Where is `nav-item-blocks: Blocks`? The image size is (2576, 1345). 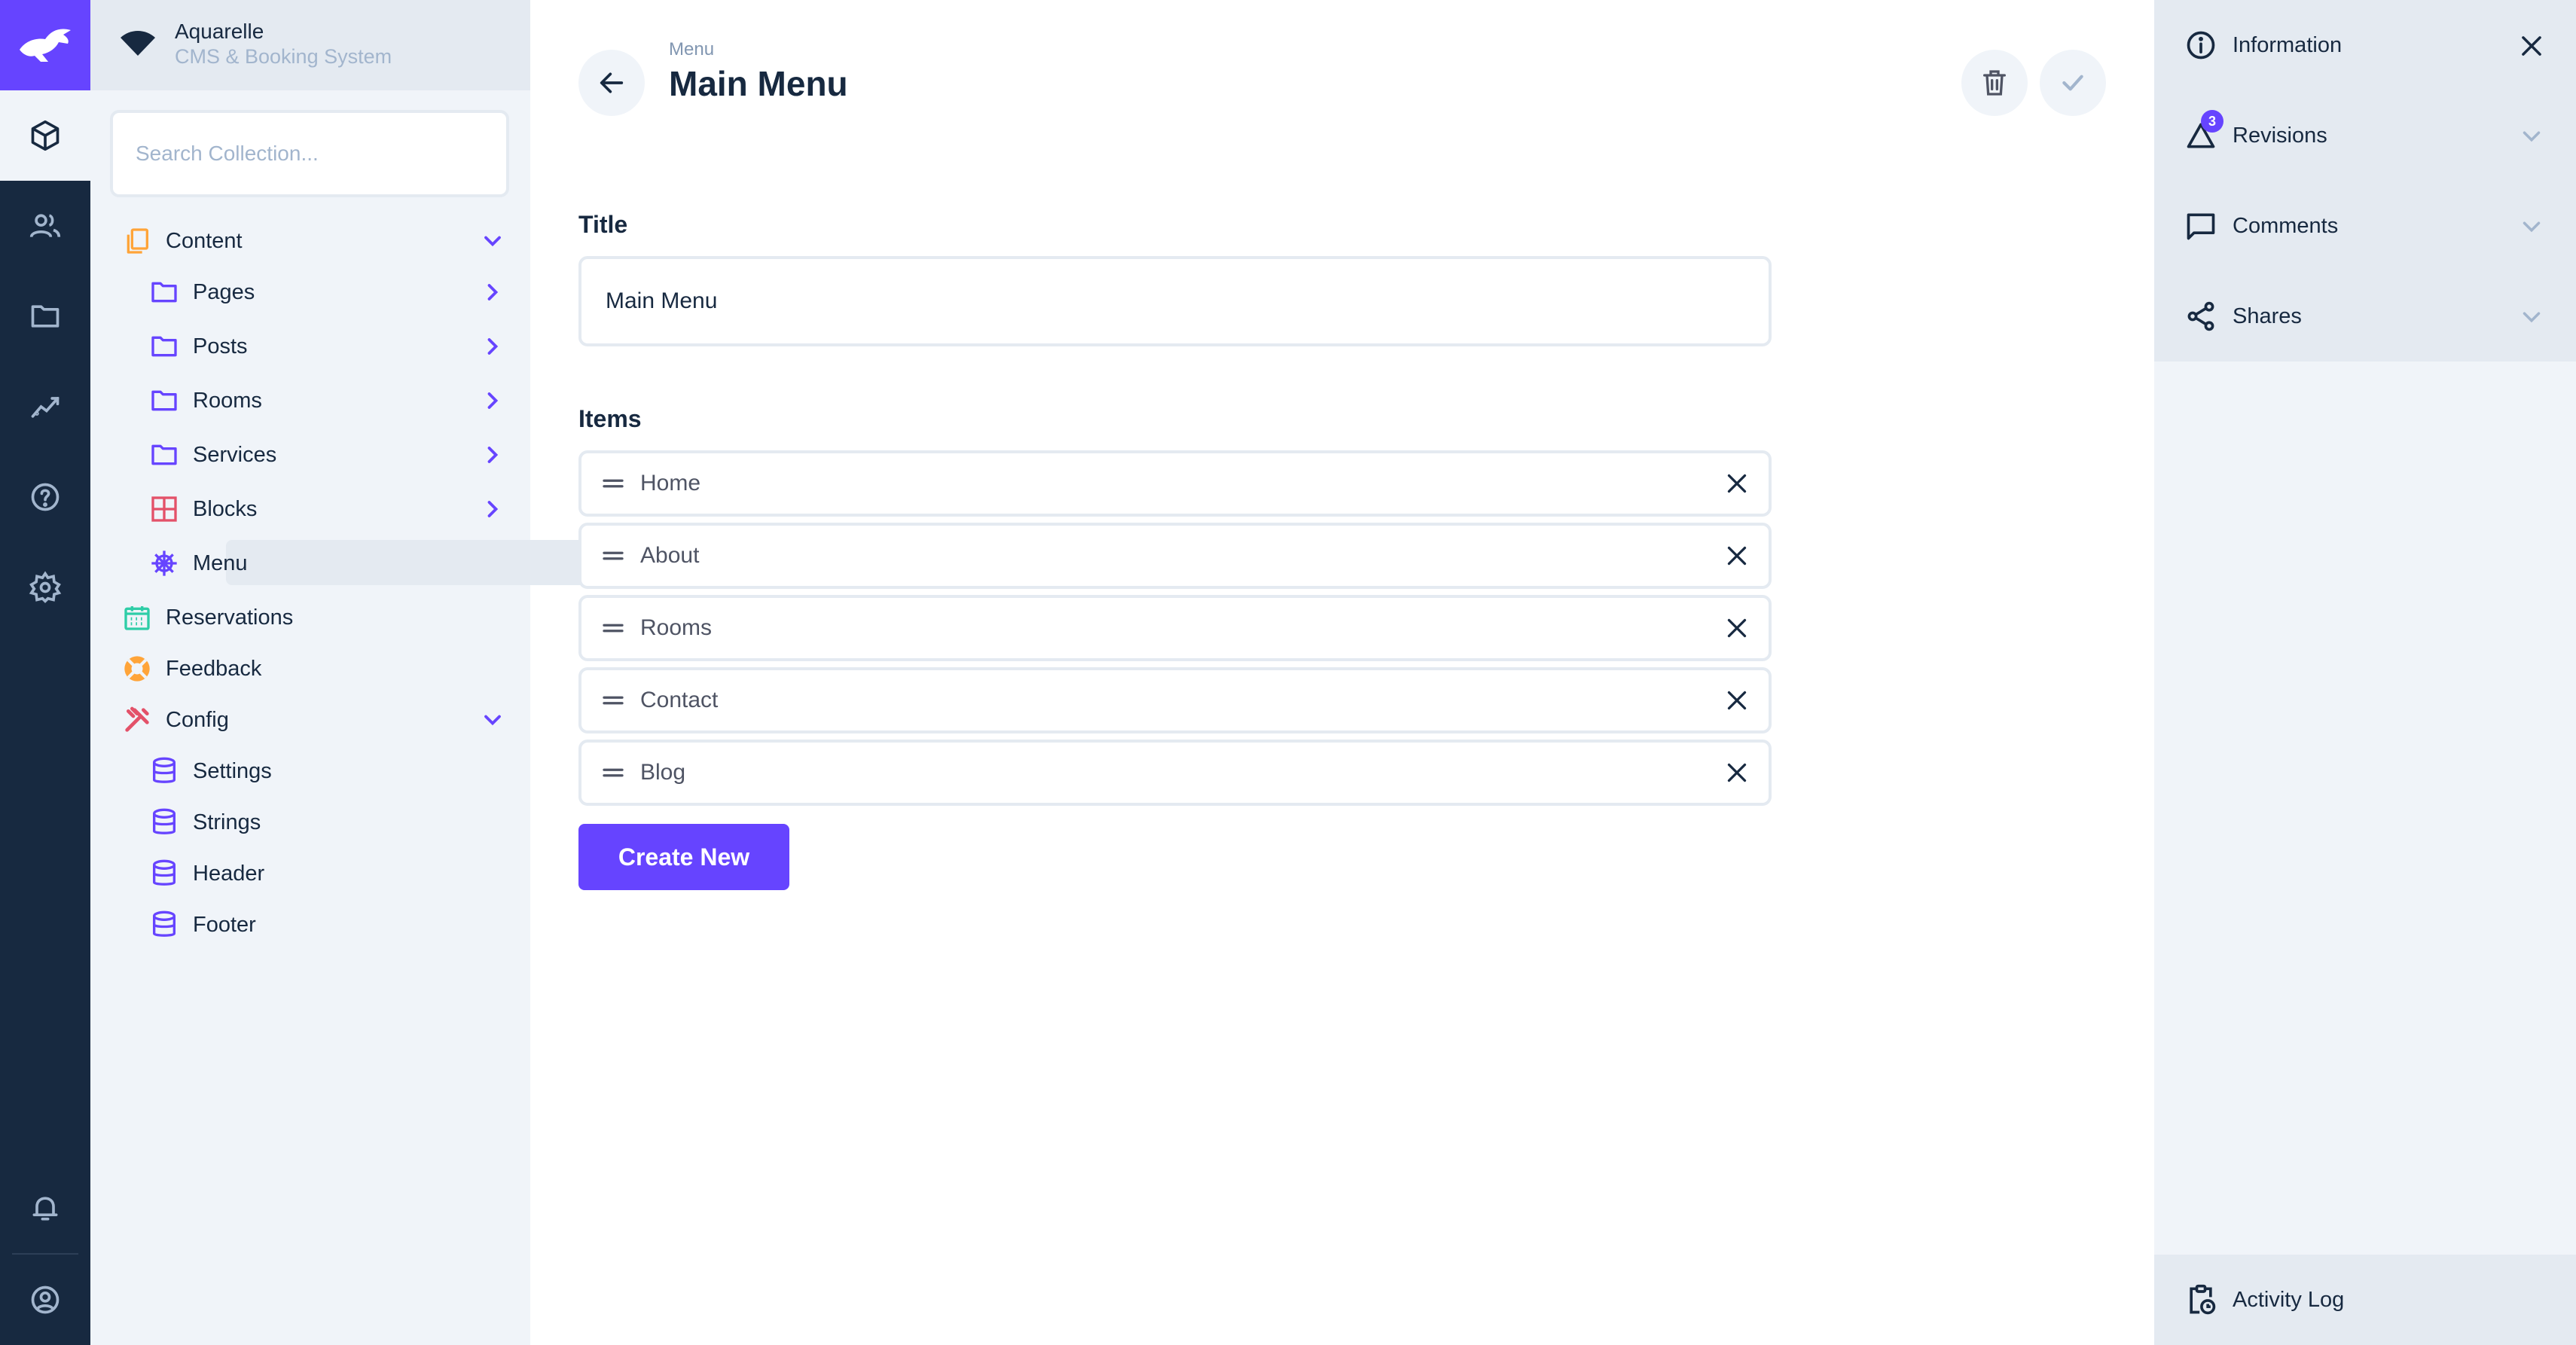 nav-item-blocks: Blocks is located at coordinates (334, 509).